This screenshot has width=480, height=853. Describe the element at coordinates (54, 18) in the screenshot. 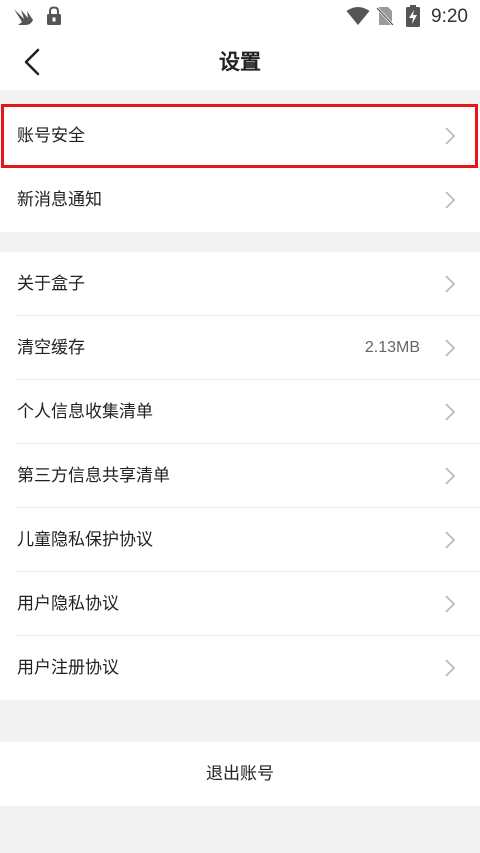

I see `lock-notification-icon` at that location.